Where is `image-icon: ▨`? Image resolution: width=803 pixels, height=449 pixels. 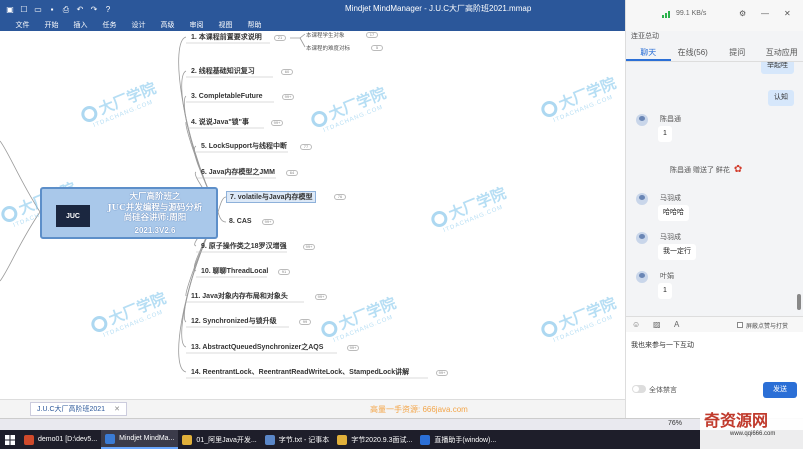
image-icon: ▨ is located at coordinates (657, 324).